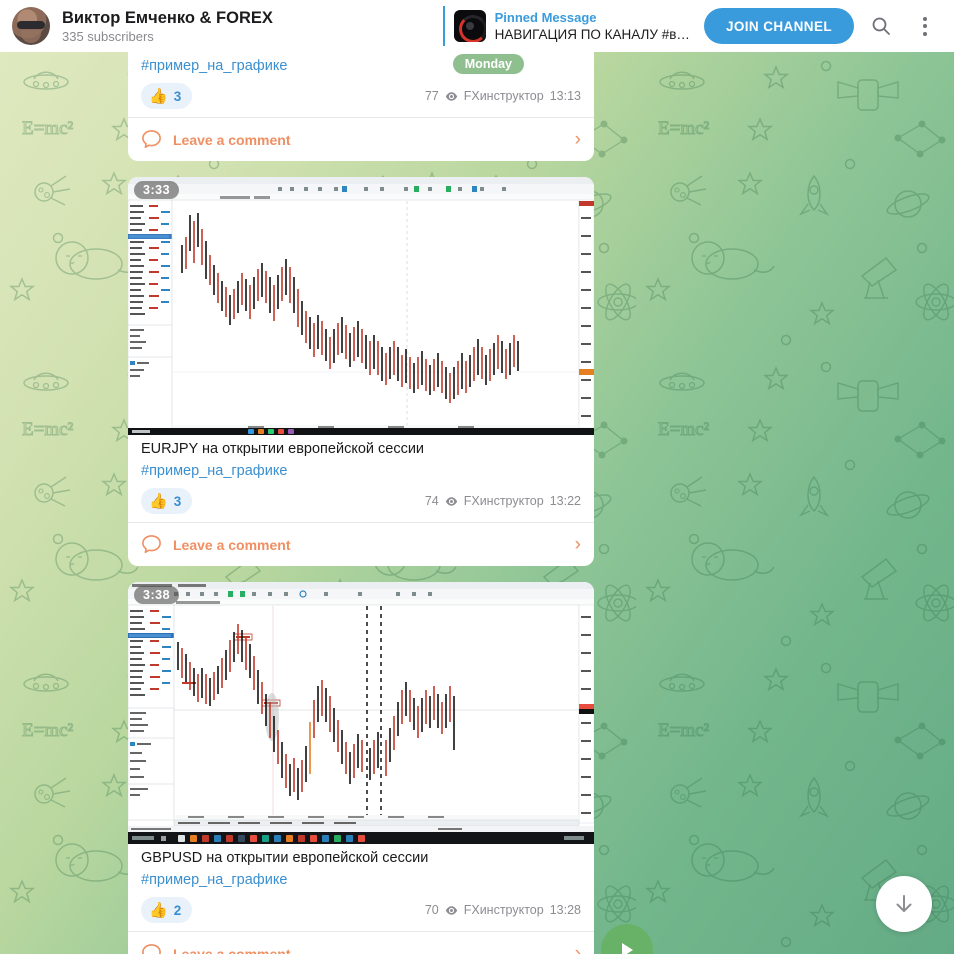 The image size is (954, 954). I want to click on more-options-icon, so click(925, 26).